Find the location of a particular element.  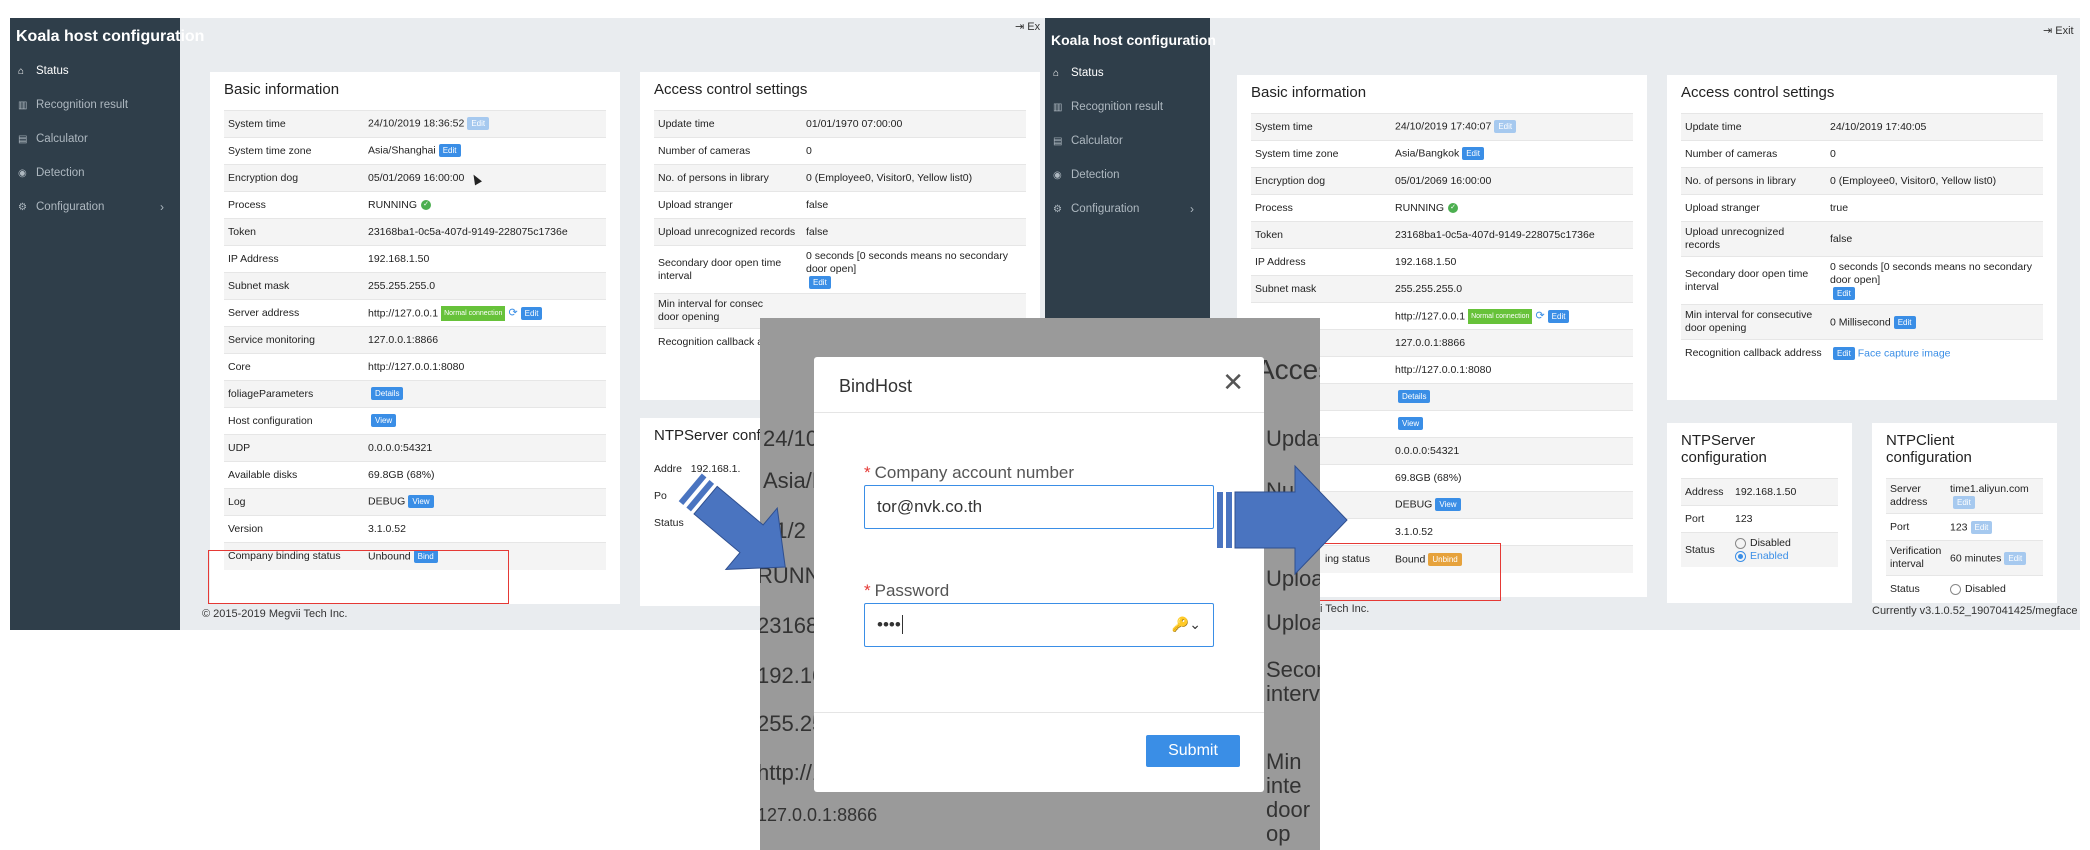

table-row: Upload stranger true is located at coordinates (1862, 208).